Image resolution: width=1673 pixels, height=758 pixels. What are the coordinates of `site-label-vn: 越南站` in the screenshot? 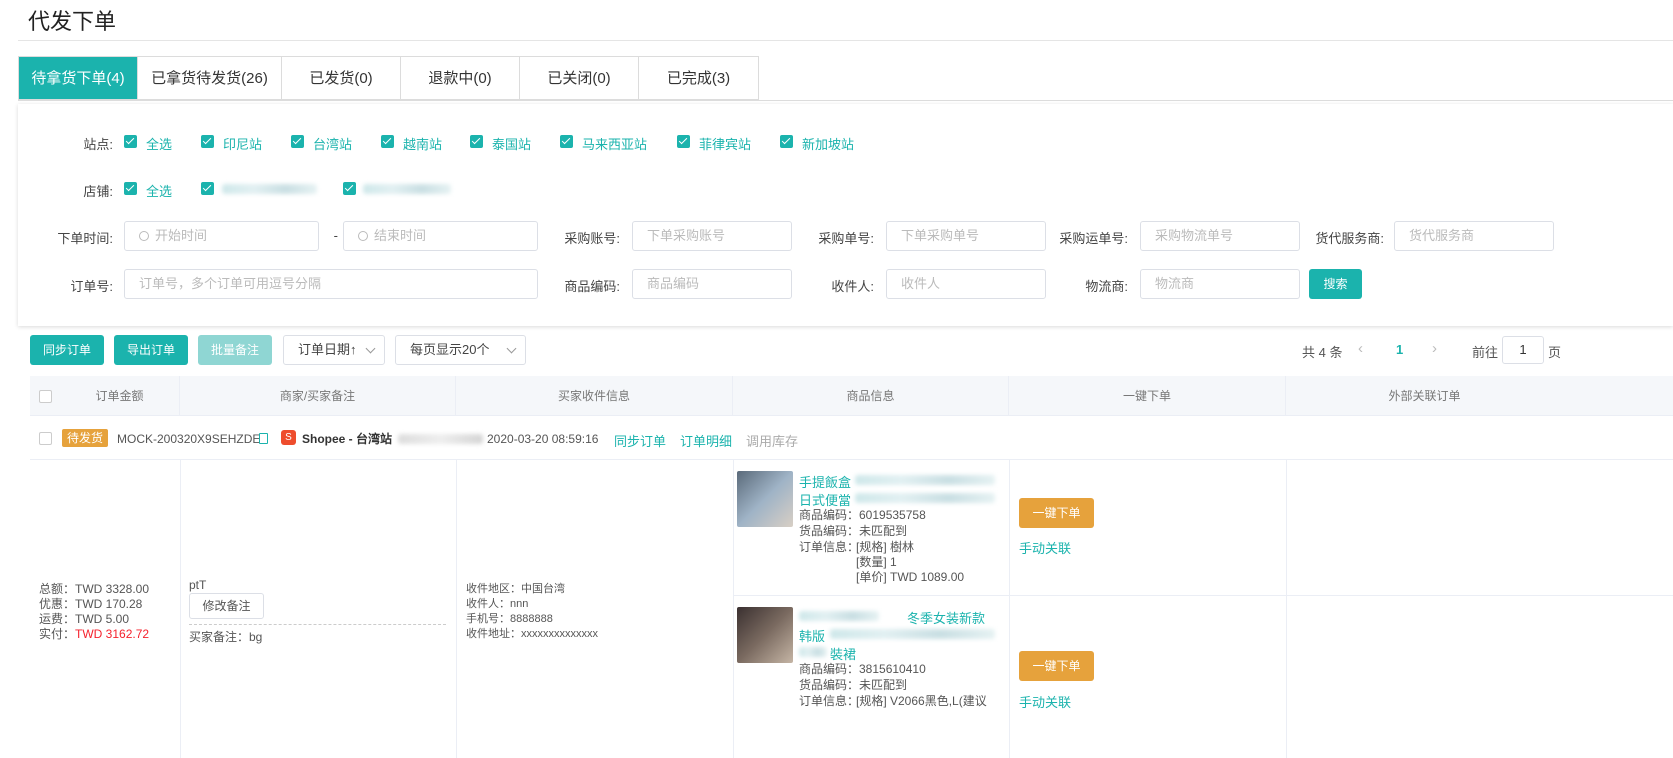 It's located at (422, 143).